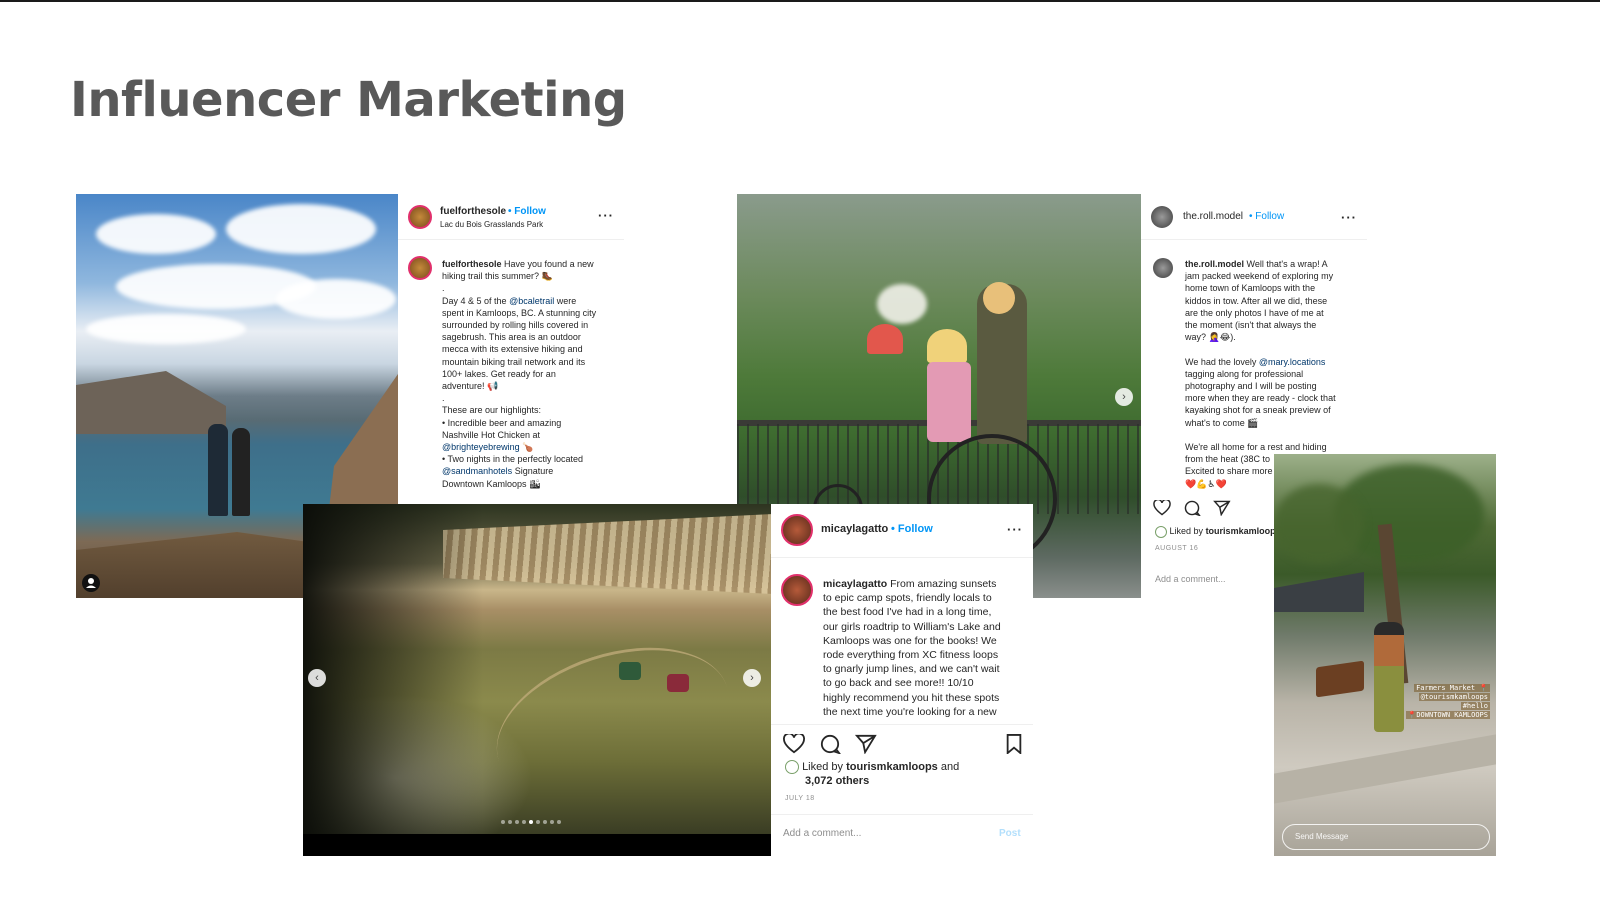 The width and height of the screenshot is (1600, 902). What do you see at coordinates (474, 300) in the screenshot?
I see `caption-line: Day 4 & 5 of the` at bounding box center [474, 300].